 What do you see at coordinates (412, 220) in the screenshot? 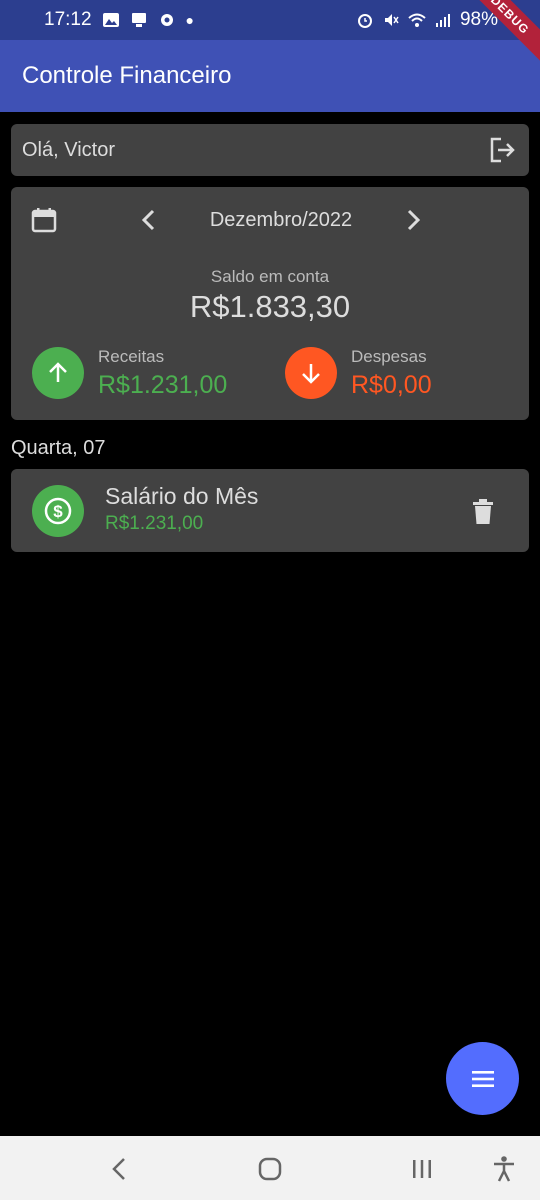
I see `next-month-button` at bounding box center [412, 220].